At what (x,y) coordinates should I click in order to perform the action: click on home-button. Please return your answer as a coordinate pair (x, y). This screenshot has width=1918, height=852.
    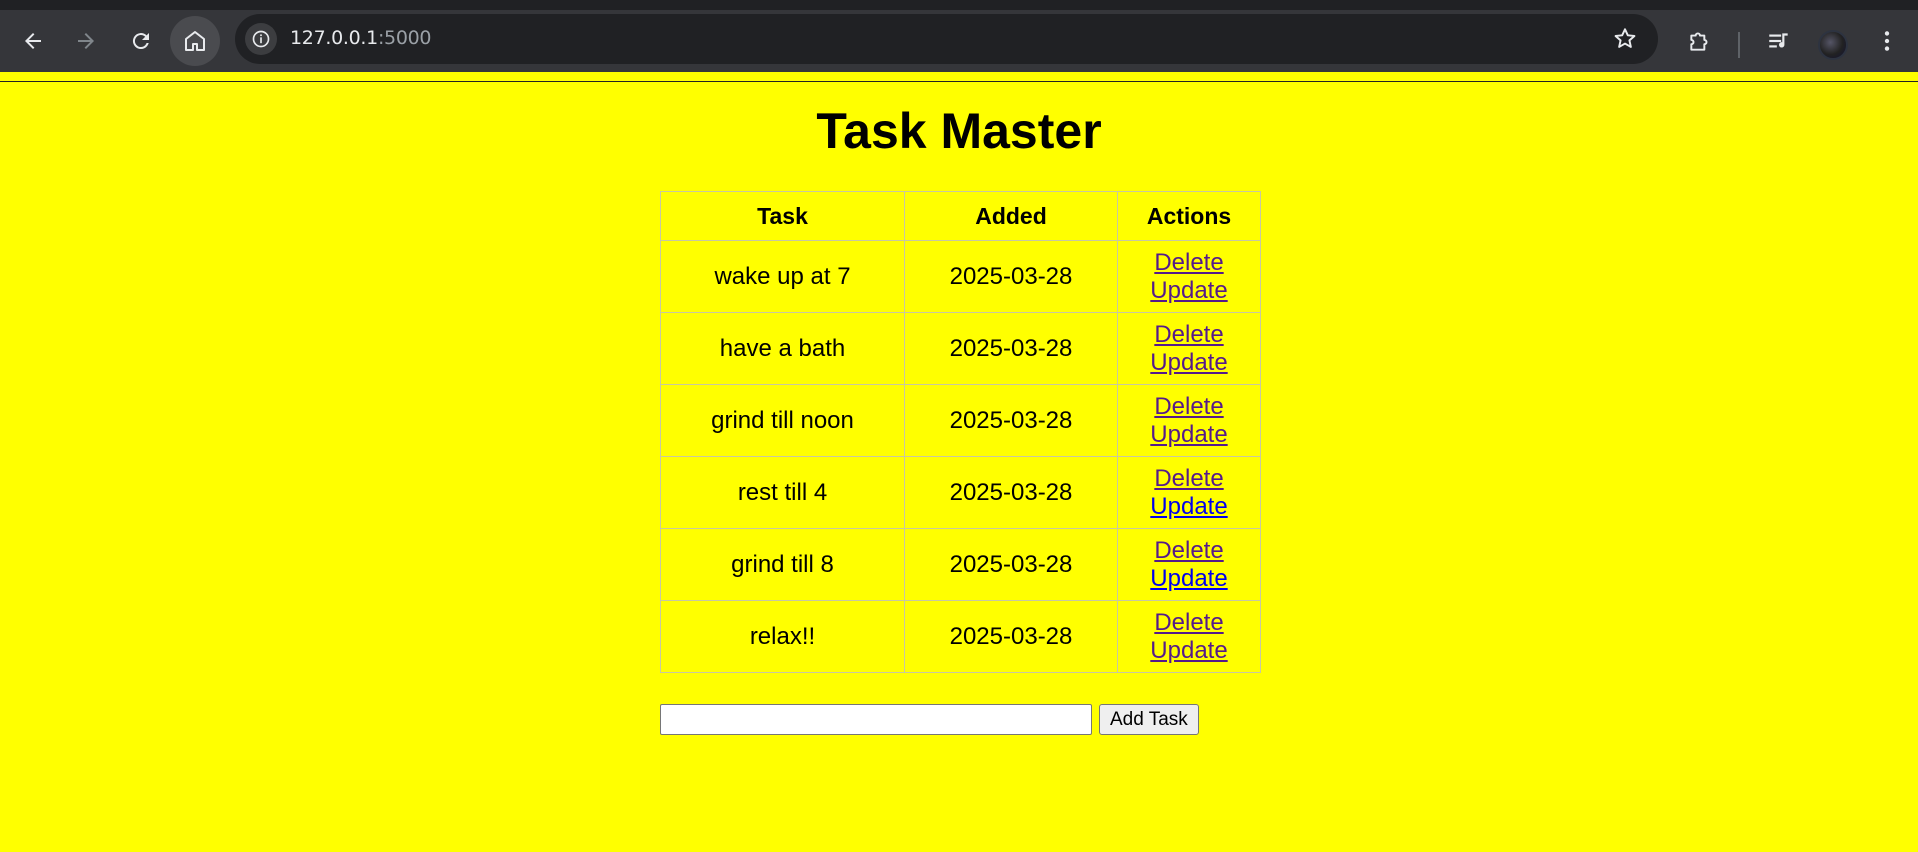
    Looking at the image, I should click on (195, 41).